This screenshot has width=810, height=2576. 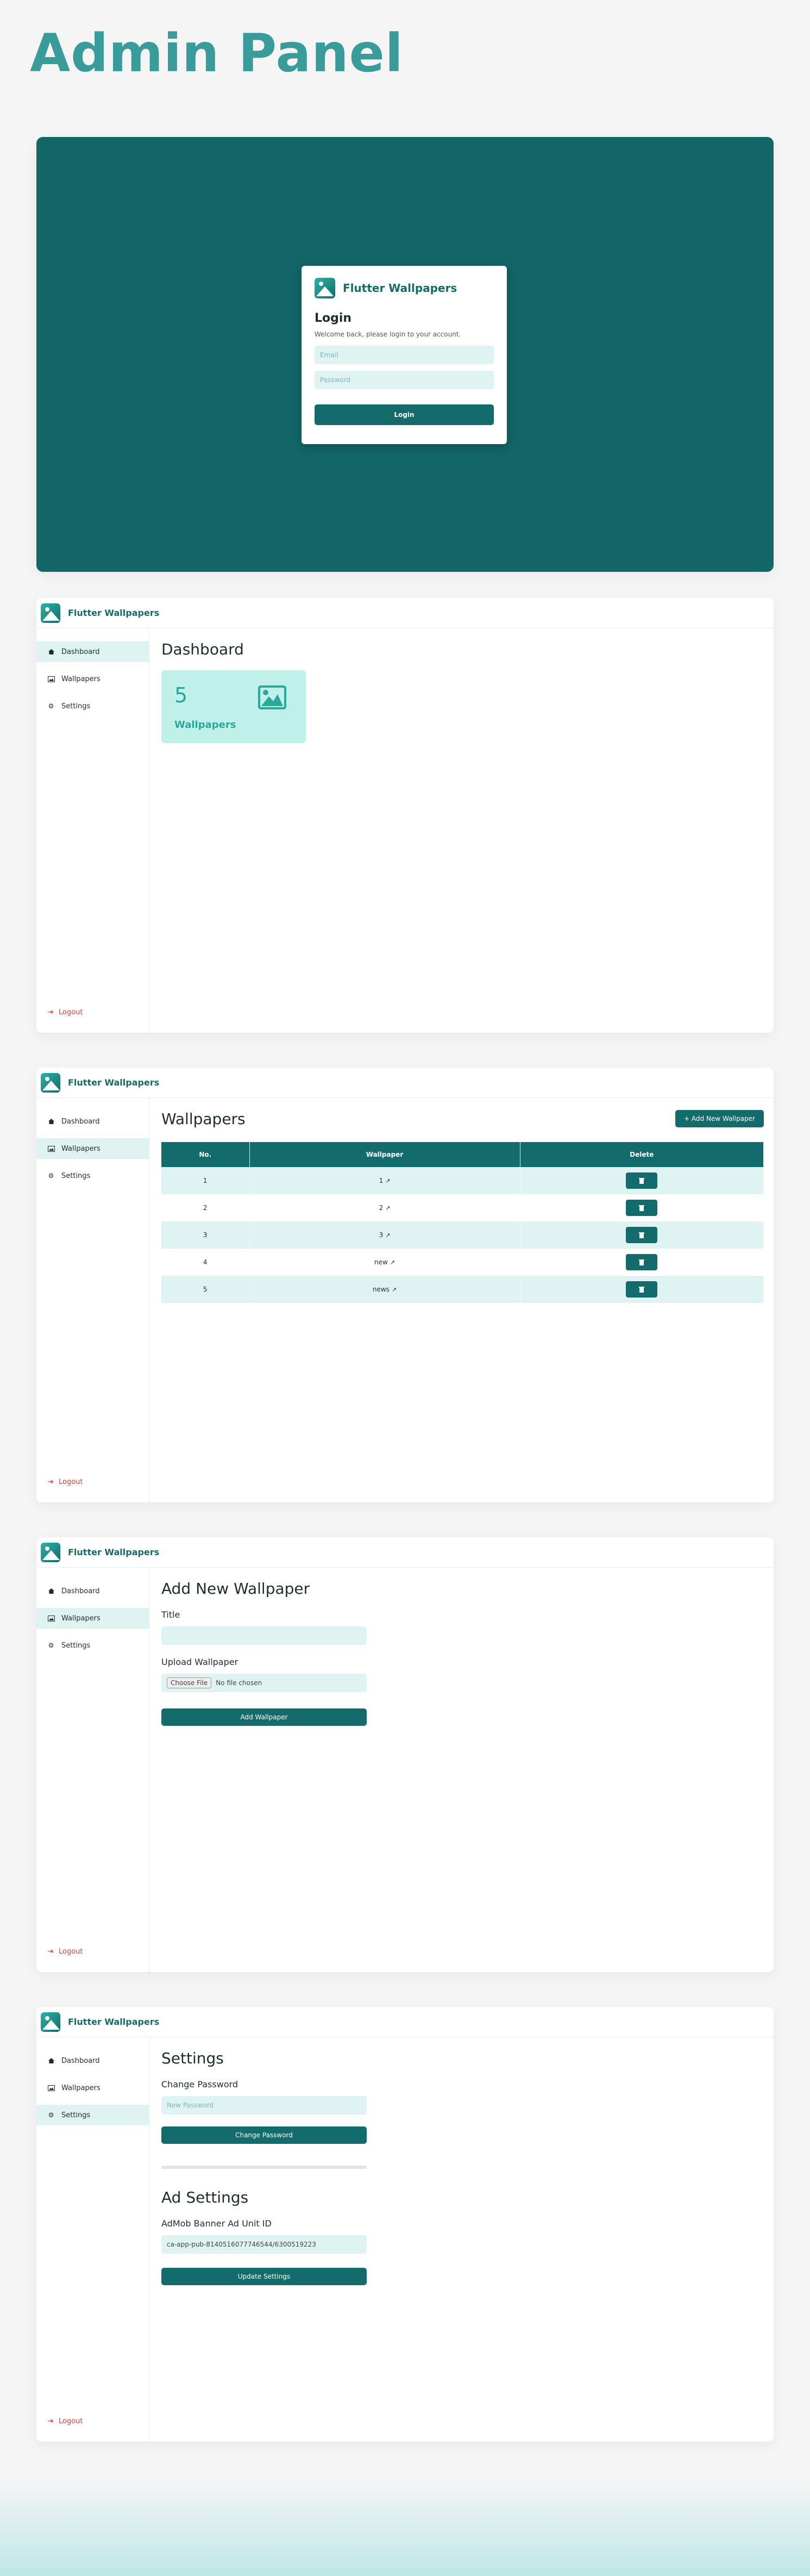 I want to click on add-wallpaper-button: + Add New Wallpaper, so click(x=720, y=1119).